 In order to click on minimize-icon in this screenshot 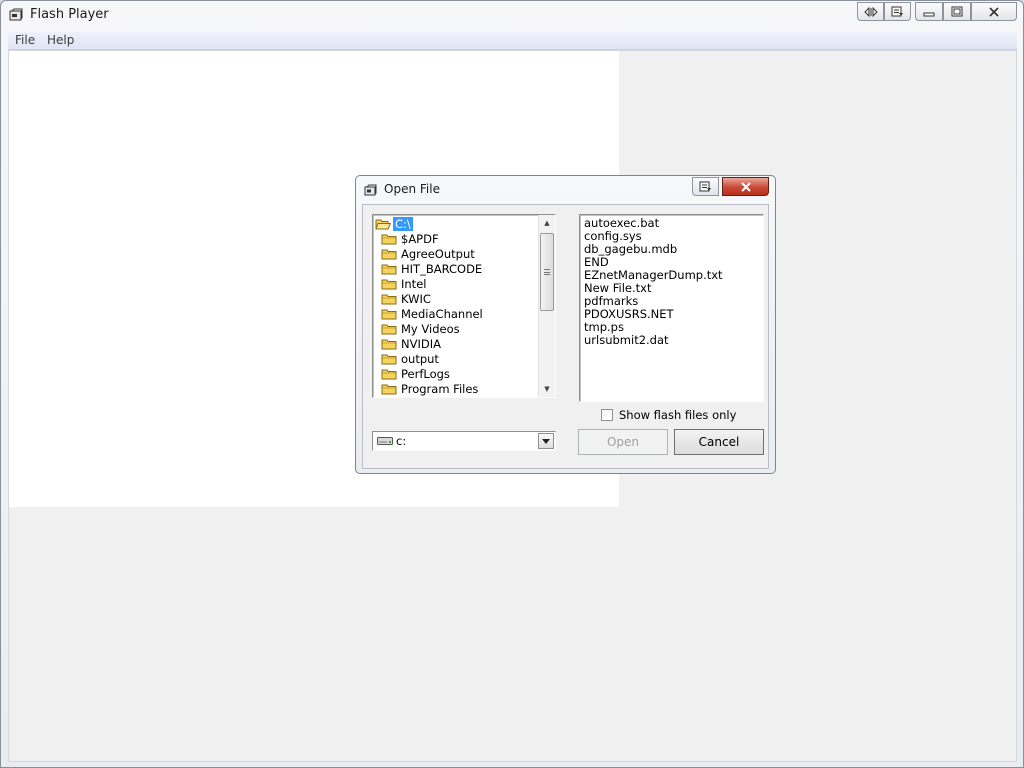, I will do `click(929, 14)`.